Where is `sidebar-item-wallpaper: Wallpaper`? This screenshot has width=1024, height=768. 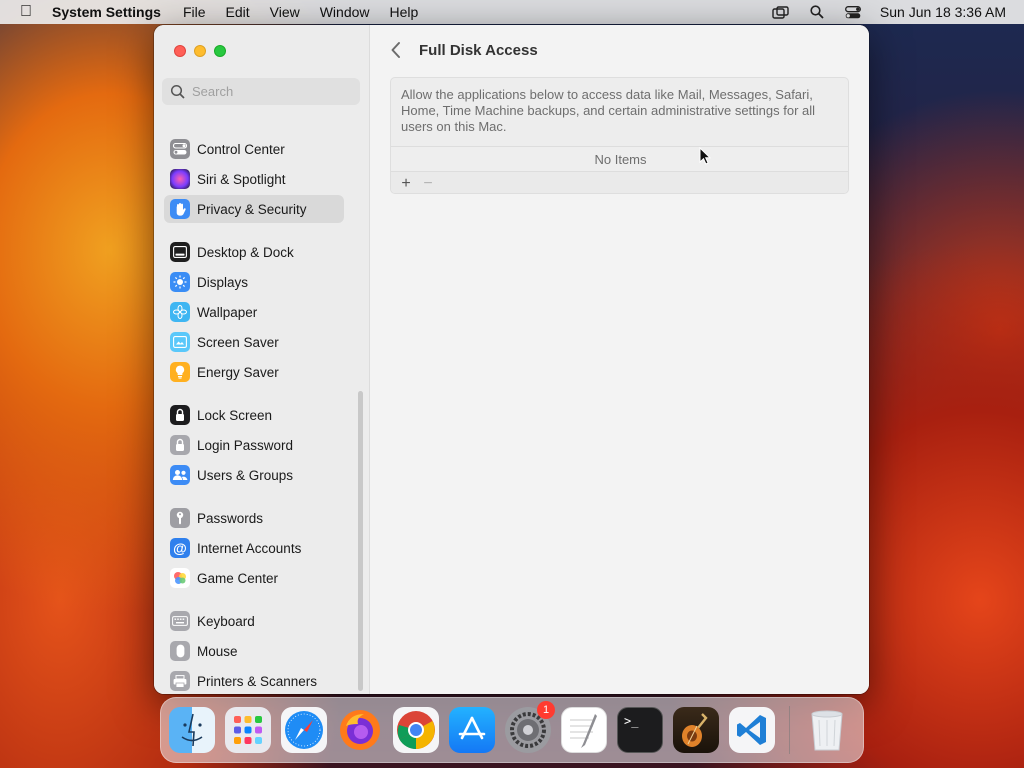
sidebar-item-wallpaper: Wallpaper is located at coordinates (254, 312).